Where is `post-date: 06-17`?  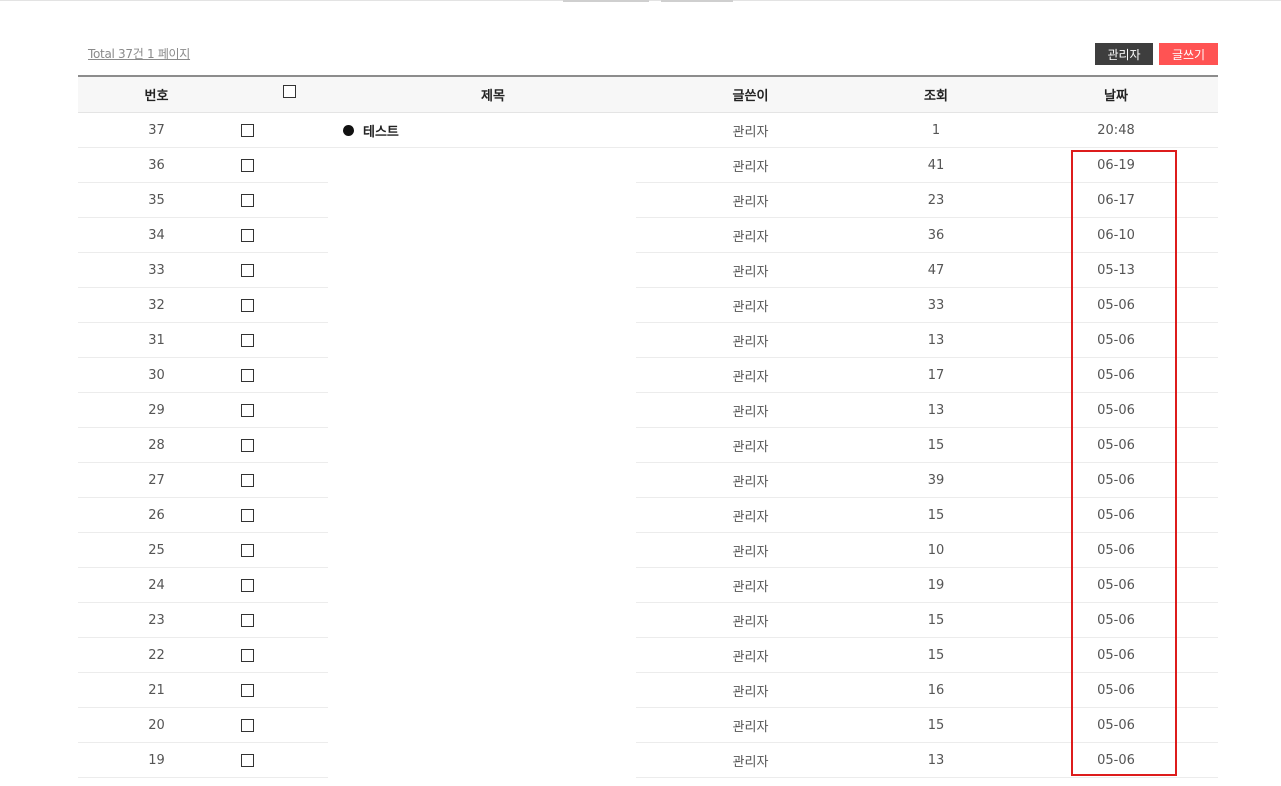 post-date: 06-17 is located at coordinates (1116, 200).